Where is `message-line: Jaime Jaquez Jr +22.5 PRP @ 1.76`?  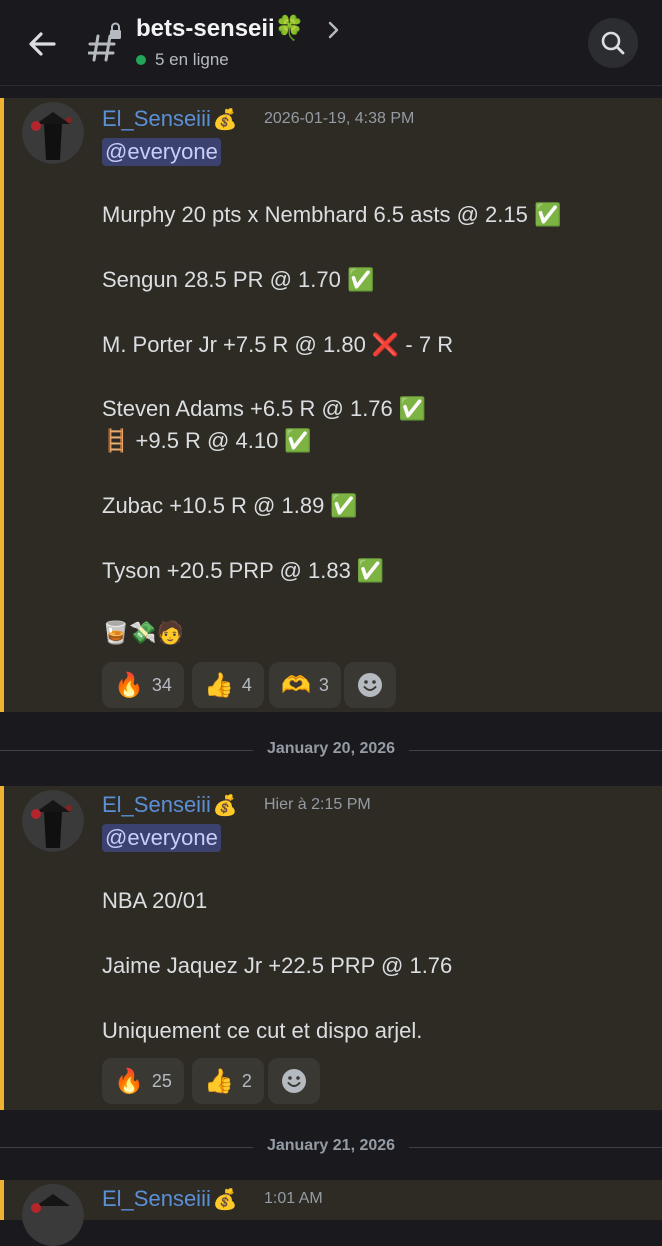 message-line: Jaime Jaquez Jr +22.5 PRP @ 1.76 is located at coordinates (277, 965).